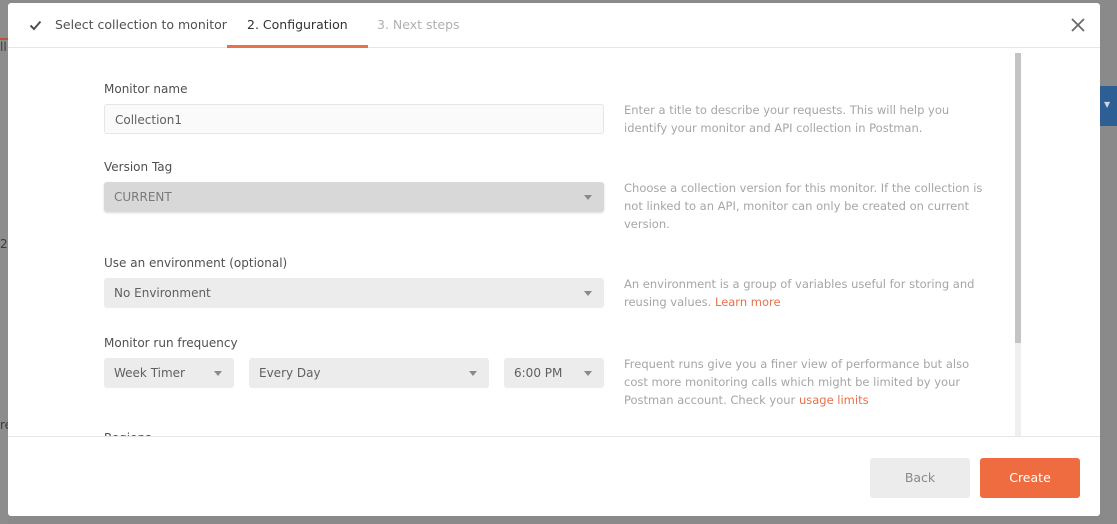 Image resolution: width=1117 pixels, height=524 pixels. What do you see at coordinates (920, 478) in the screenshot?
I see `back-button: Back` at bounding box center [920, 478].